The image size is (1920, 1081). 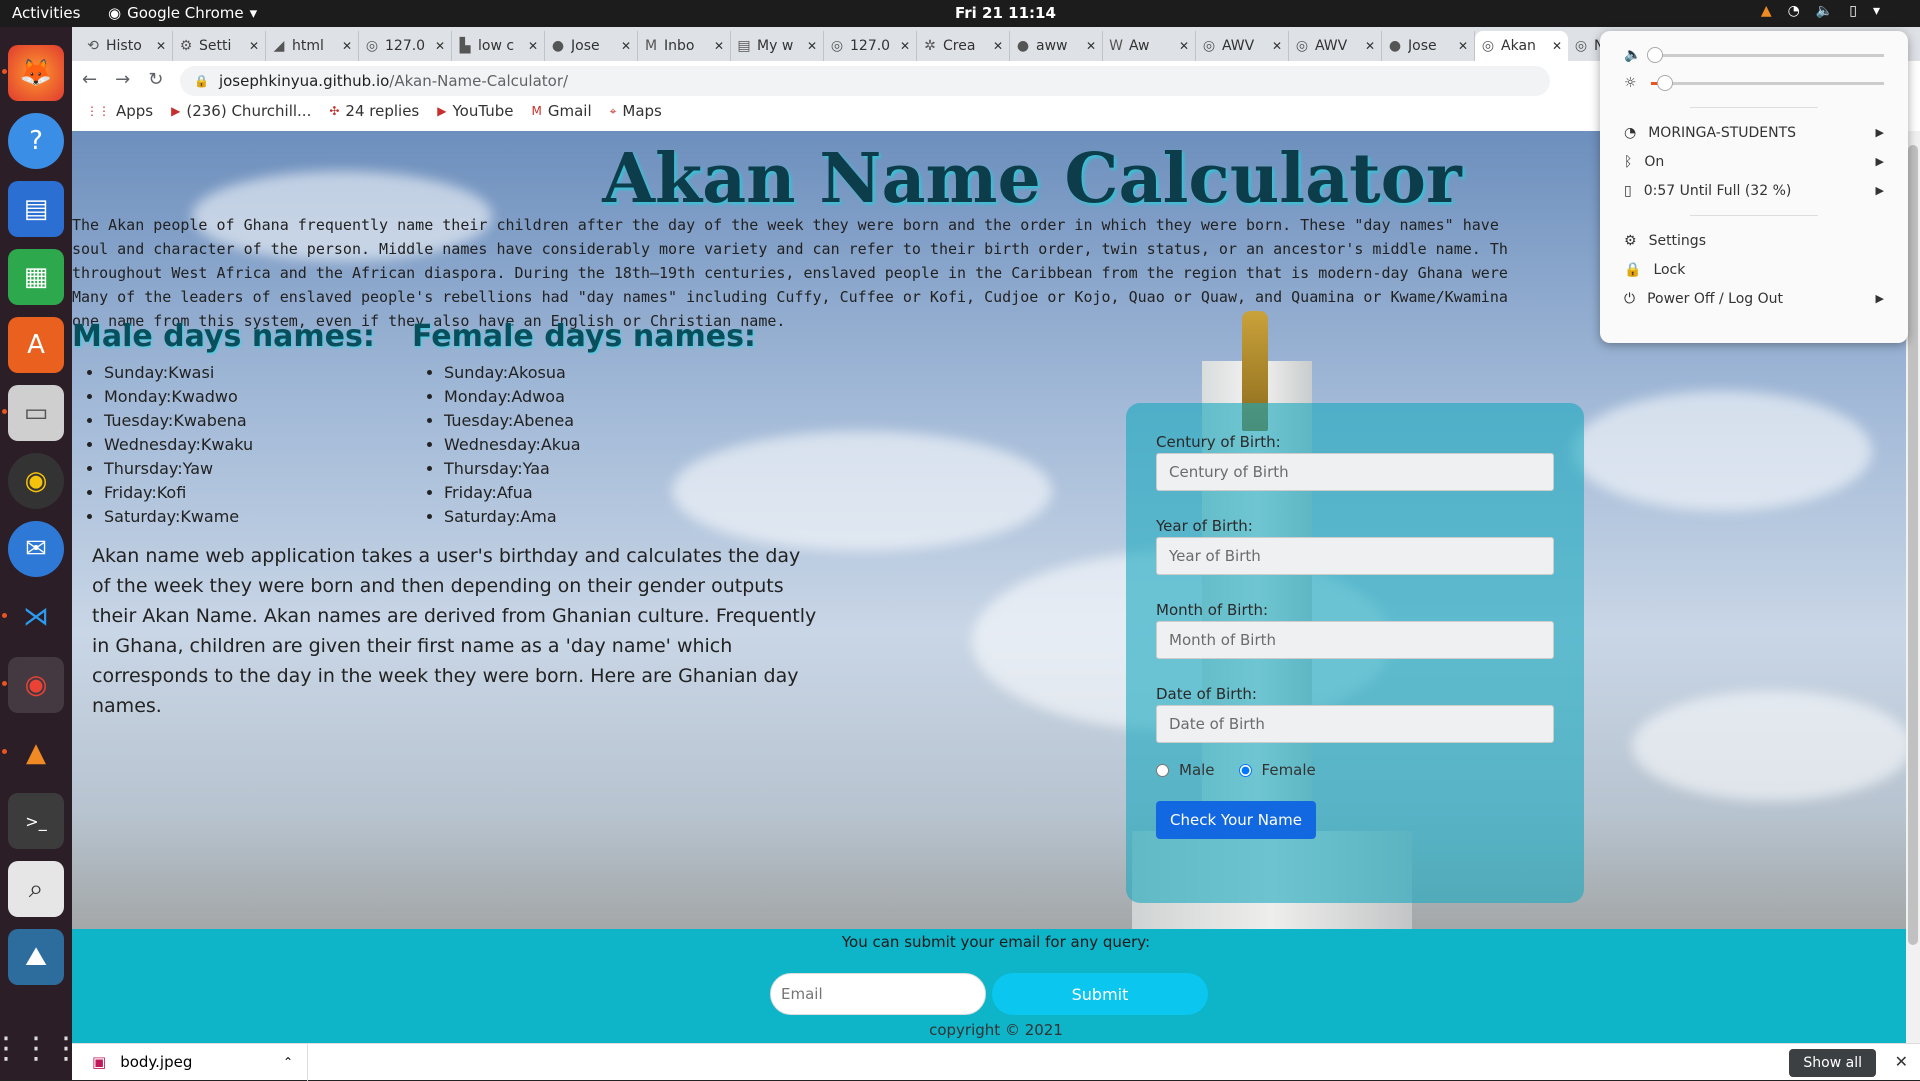 What do you see at coordinates (33, 753) in the screenshot?
I see `vlc-icon: ▲` at bounding box center [33, 753].